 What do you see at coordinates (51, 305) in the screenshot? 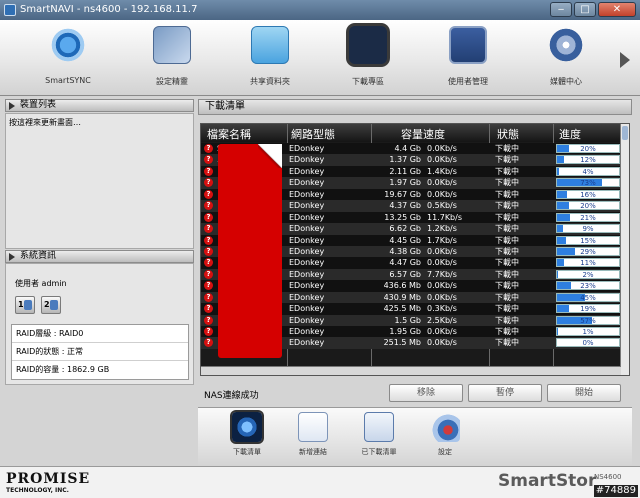
I see `disk-2-icon: 2` at bounding box center [51, 305].